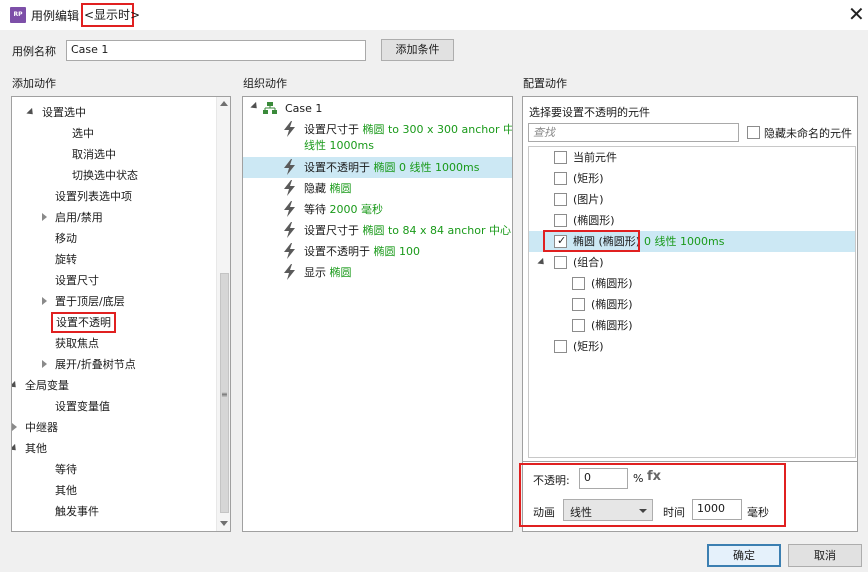  What do you see at coordinates (377, 272) in the screenshot?
I see `organize-action-item: 显示 椭圆` at bounding box center [377, 272].